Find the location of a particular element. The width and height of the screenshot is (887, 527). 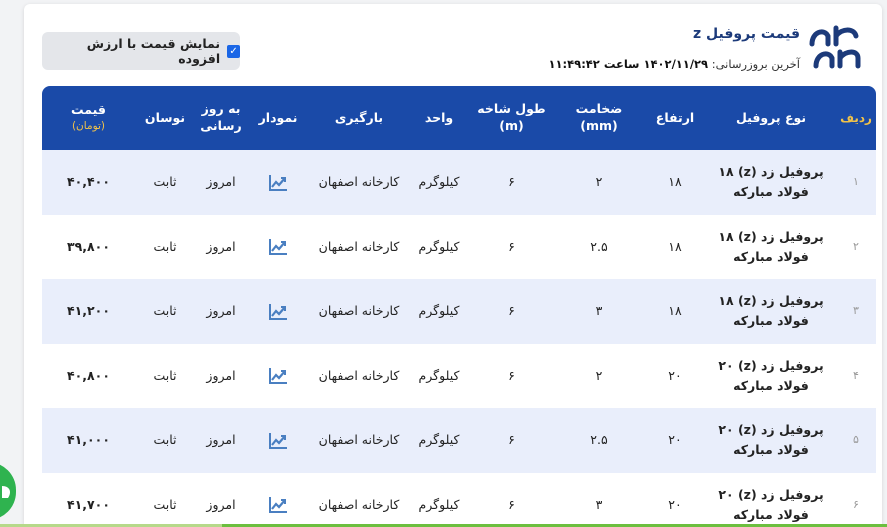

last-update-value: ۱۴۰۲/۱۱/۲۹ ساعت ۱۱:۴۹:۴۲ is located at coordinates (628, 64).